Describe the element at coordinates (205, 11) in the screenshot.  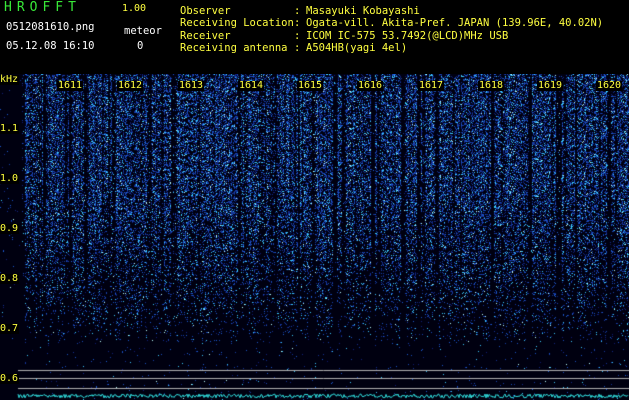
I see `observer-label: Observer` at that location.